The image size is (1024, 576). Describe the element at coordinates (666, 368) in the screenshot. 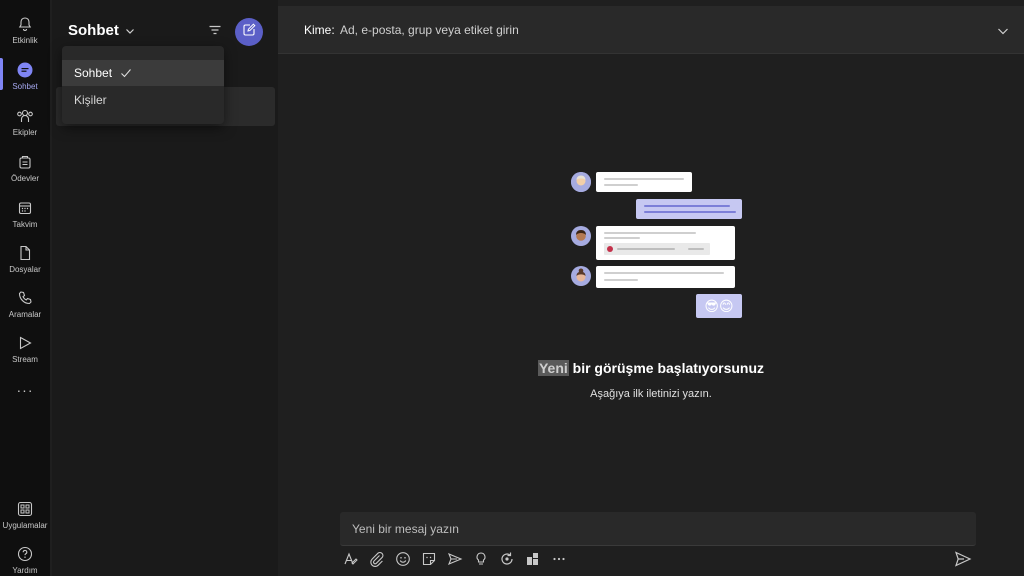

I see `empty-state-title-text: bir görüşme başlatıyorsunuz` at that location.